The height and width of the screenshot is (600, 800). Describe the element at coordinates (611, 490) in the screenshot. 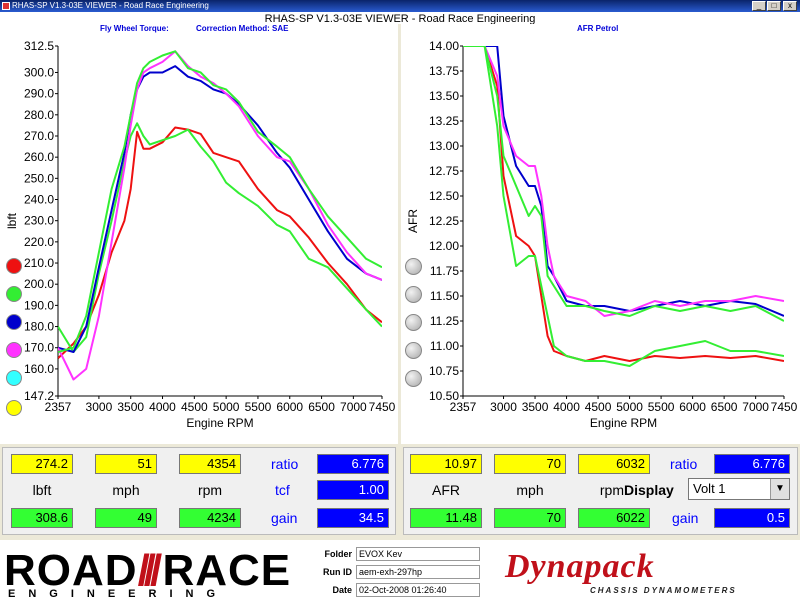

I see `afr-rpm-unit-label: rpm` at that location.